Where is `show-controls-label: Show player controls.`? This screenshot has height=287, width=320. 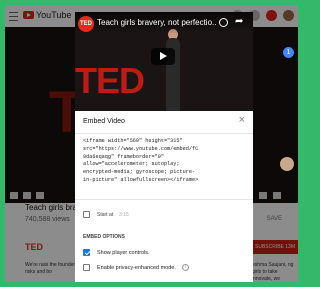 show-controls-label: Show player controls. is located at coordinates (123, 253).